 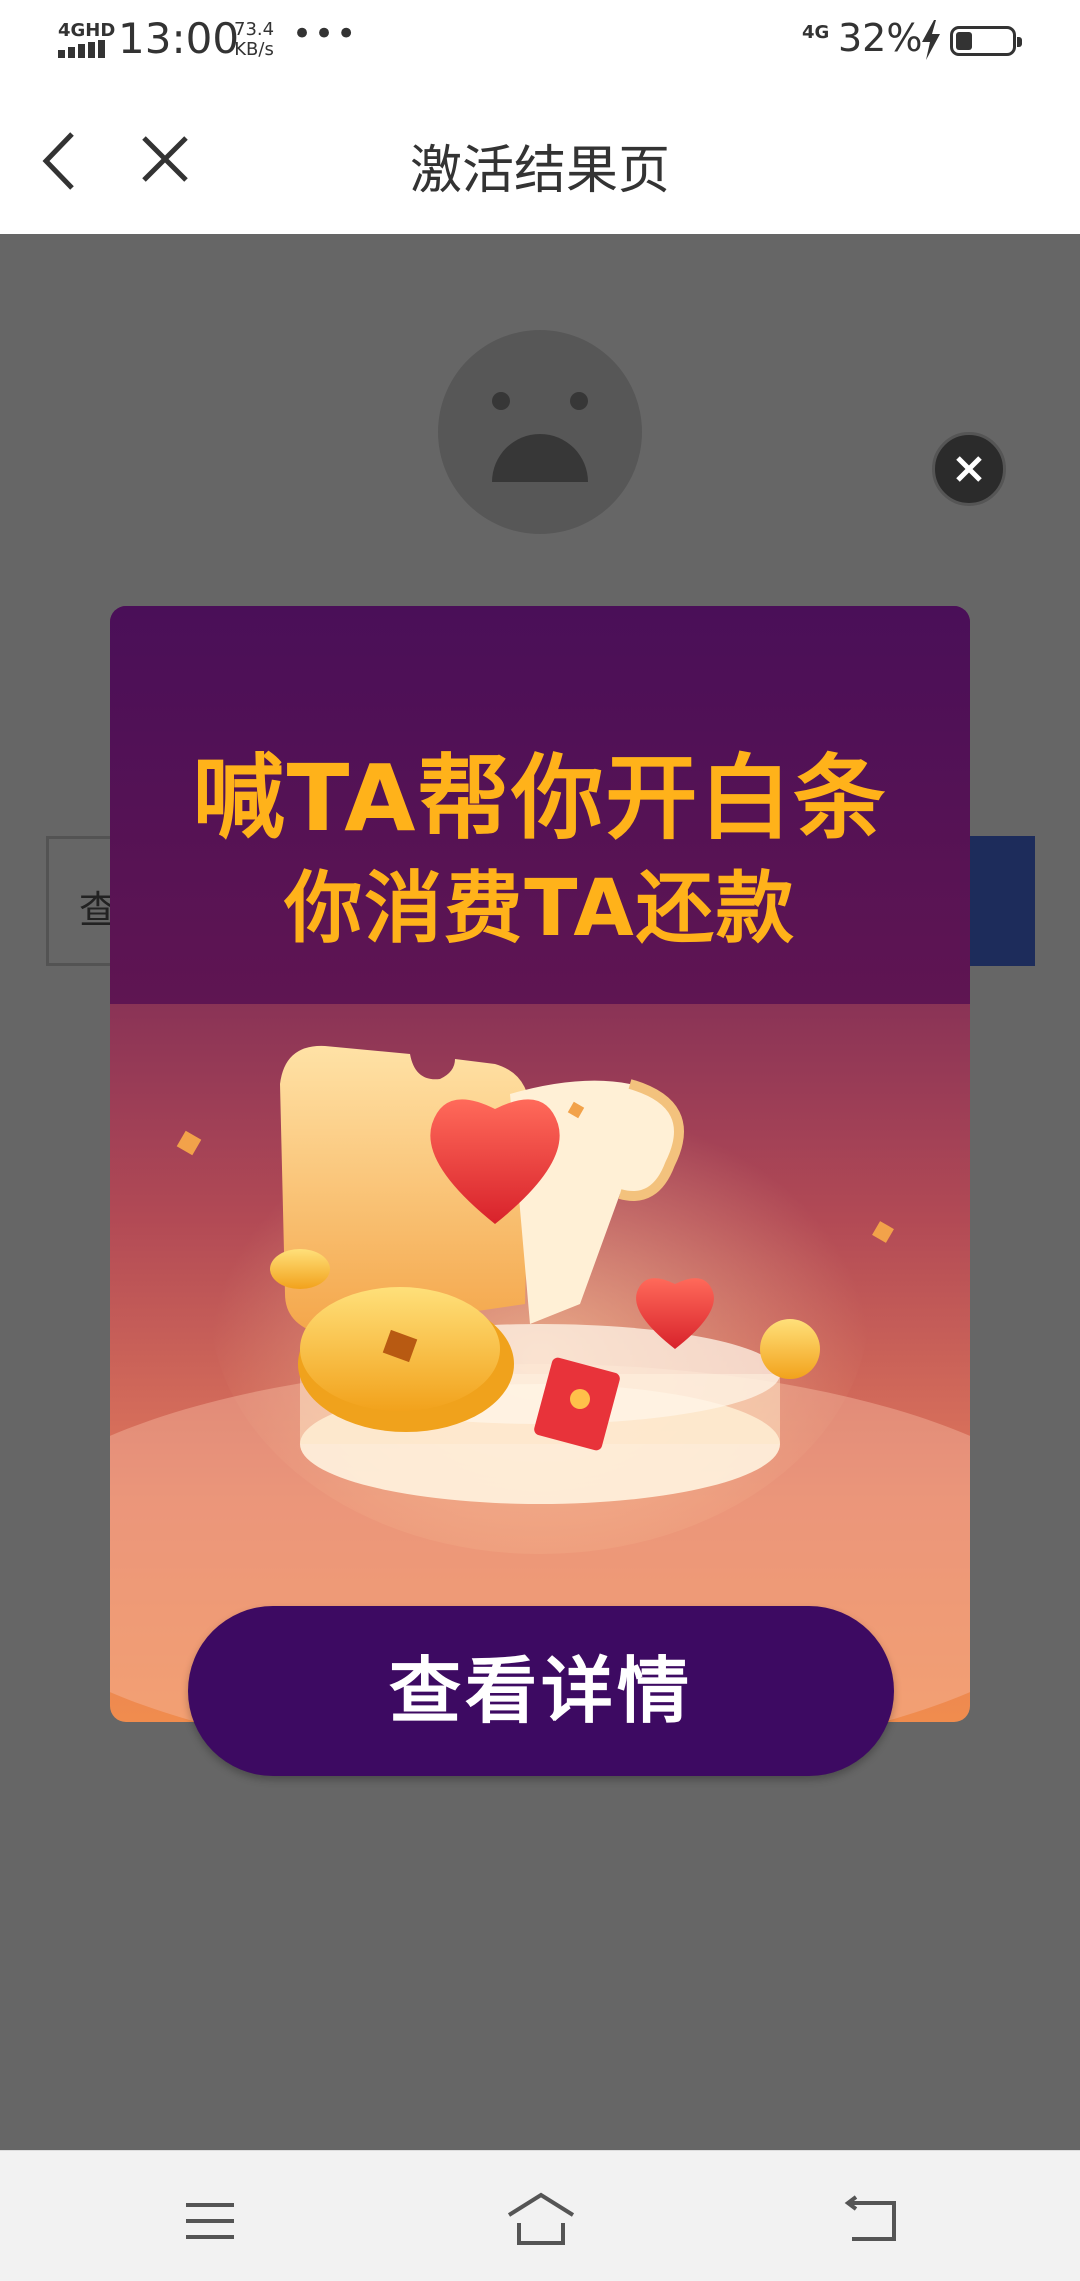 I want to click on network-speed: 73.4 KB/s, so click(x=254, y=40).